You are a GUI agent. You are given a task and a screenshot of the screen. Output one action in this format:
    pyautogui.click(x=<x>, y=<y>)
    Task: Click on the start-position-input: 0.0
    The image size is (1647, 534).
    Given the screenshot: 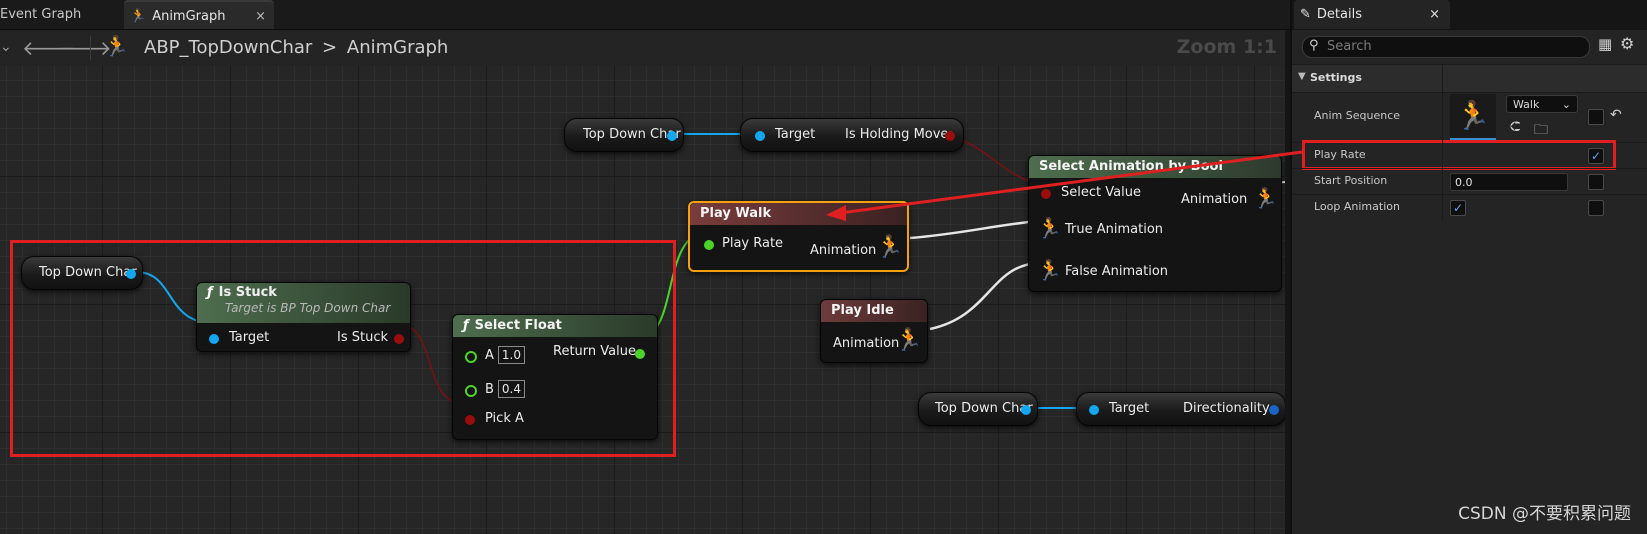 What is the action you would take?
    pyautogui.click(x=1509, y=182)
    